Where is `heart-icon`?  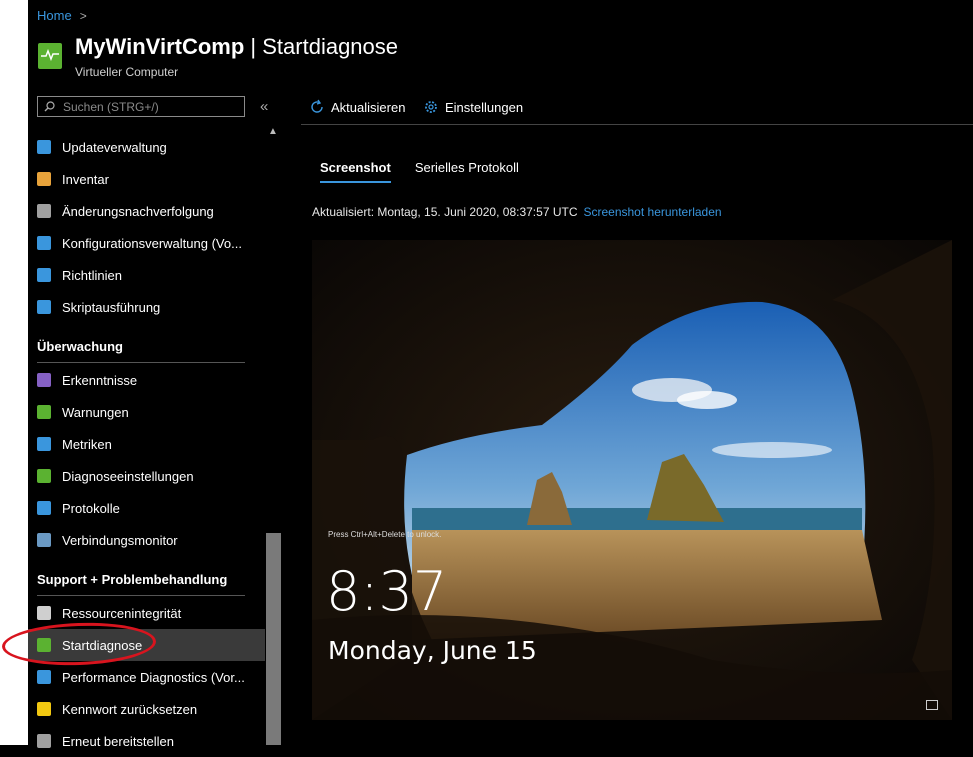
heart-icon is located at coordinates (44, 613).